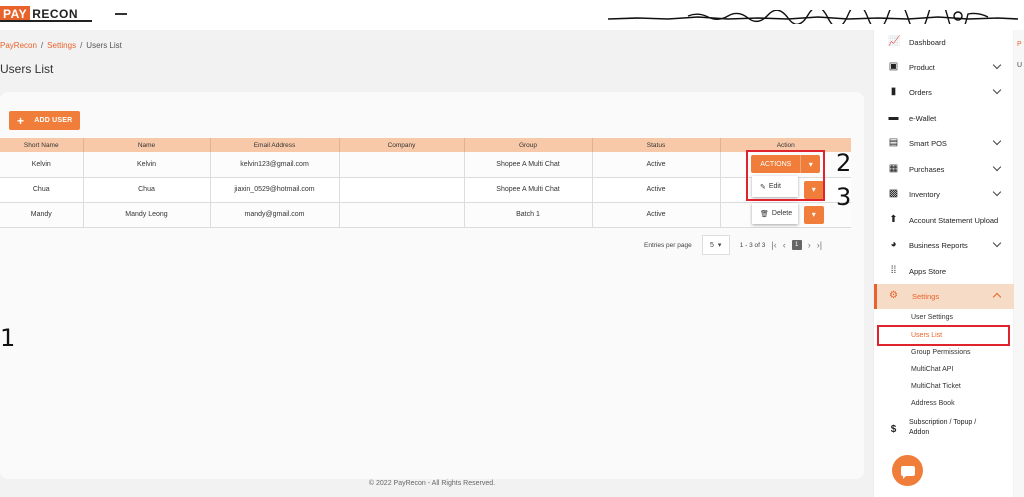  What do you see at coordinates (844, 197) in the screenshot?
I see `annotation-number-3: 3` at bounding box center [844, 197].